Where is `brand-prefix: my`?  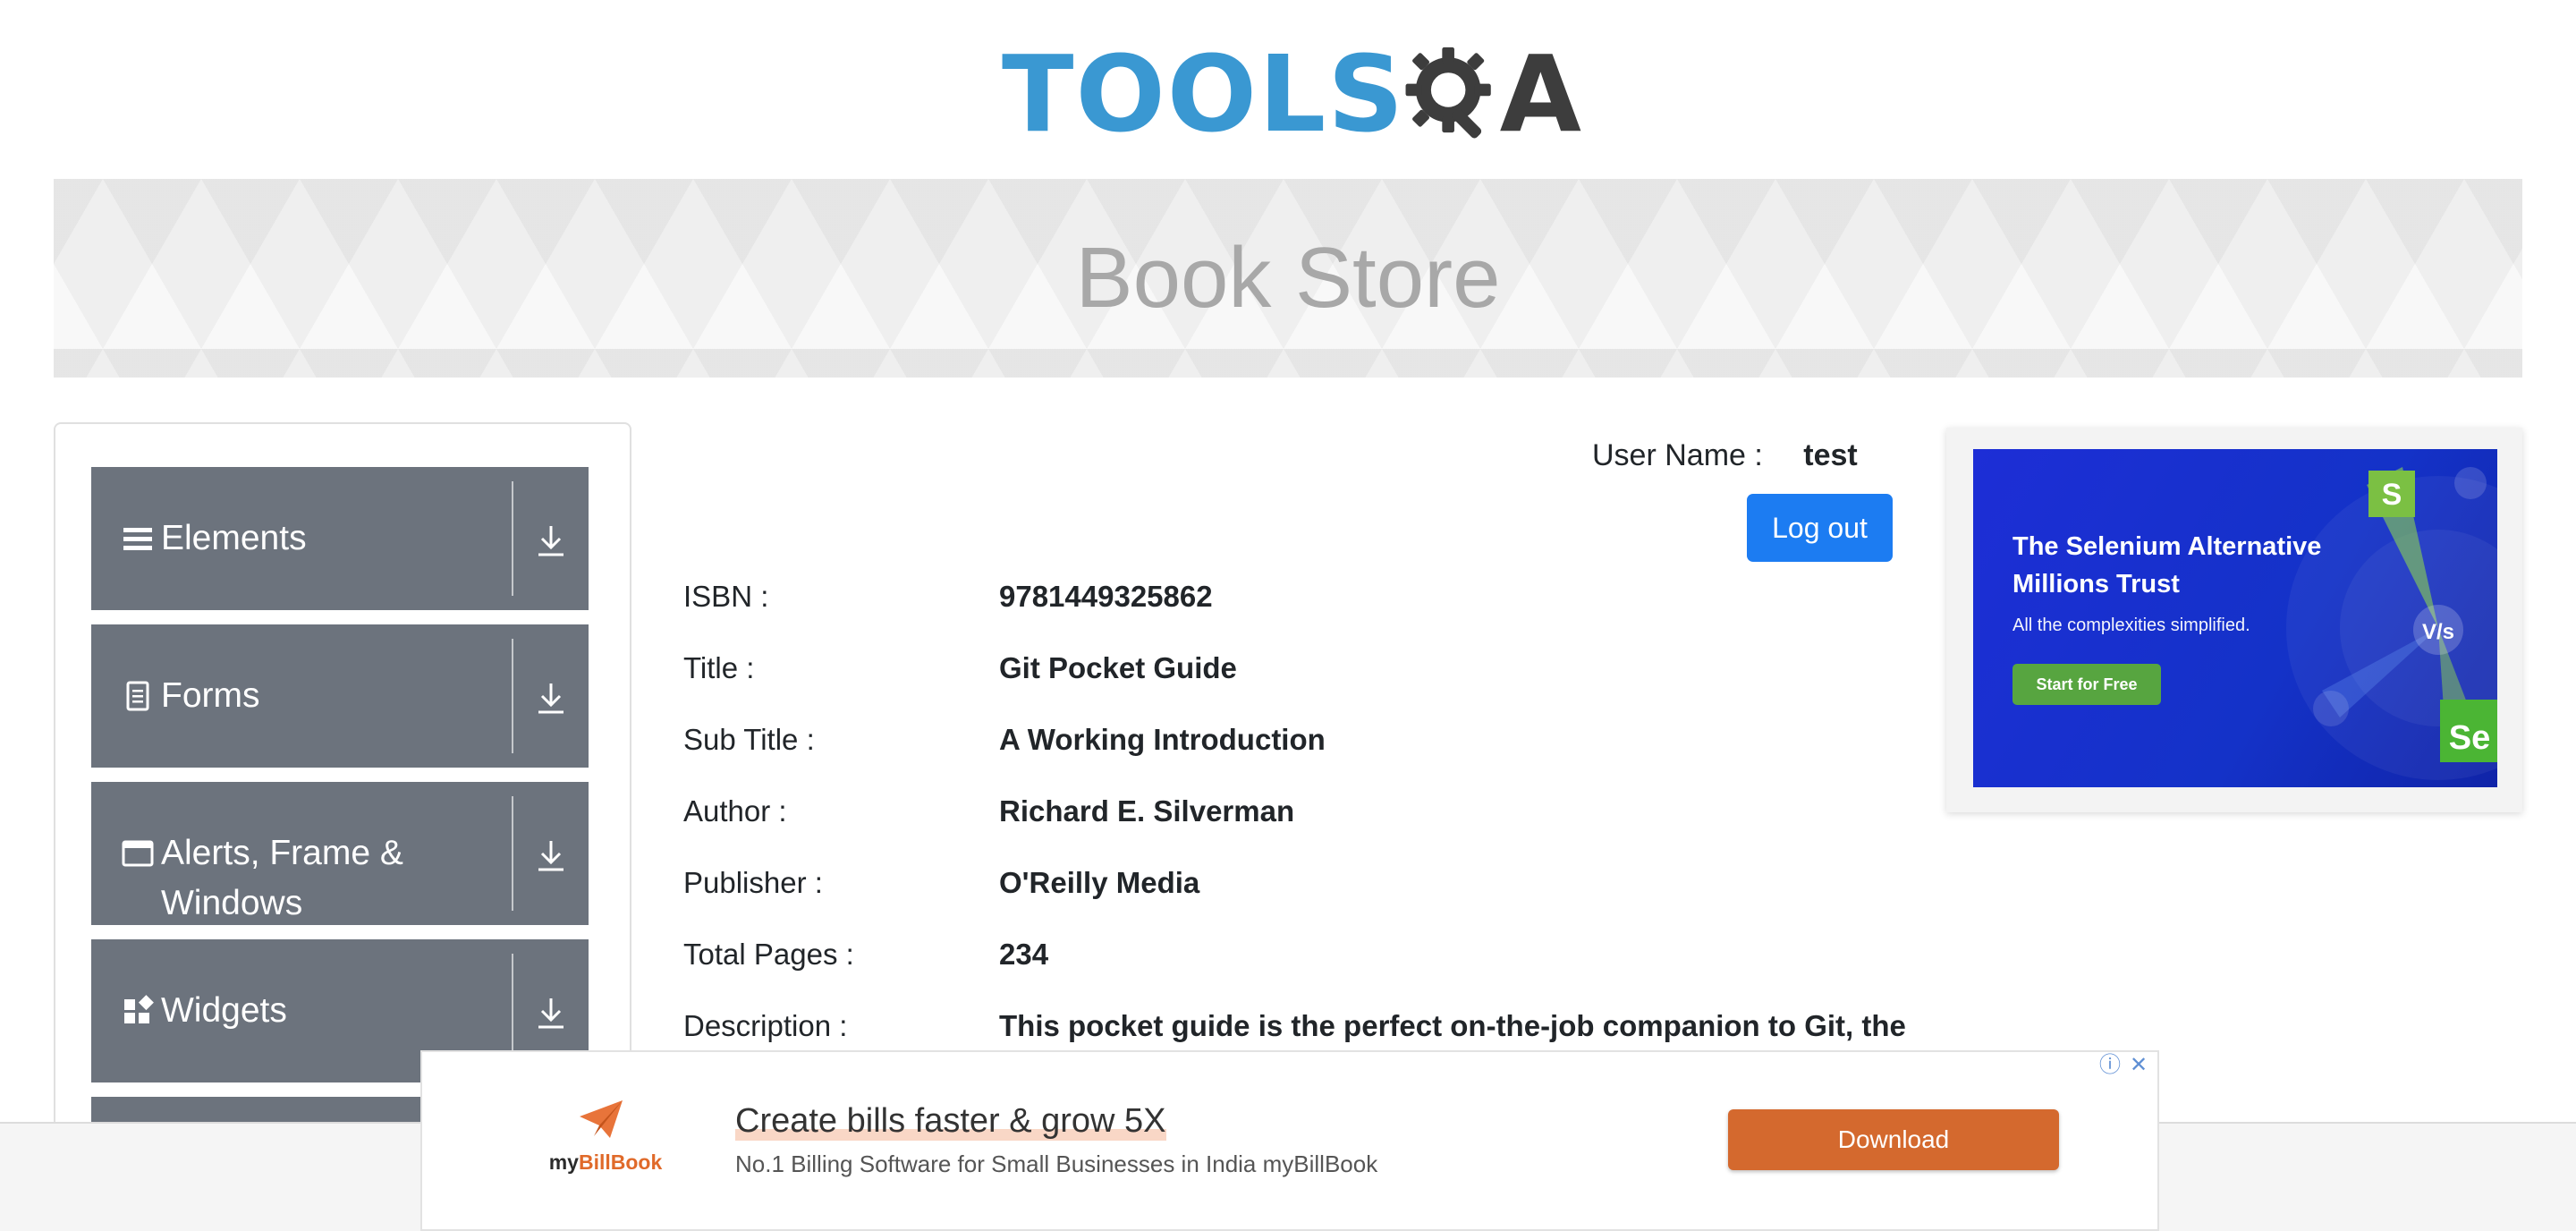
brand-prefix: my is located at coordinates (563, 1162).